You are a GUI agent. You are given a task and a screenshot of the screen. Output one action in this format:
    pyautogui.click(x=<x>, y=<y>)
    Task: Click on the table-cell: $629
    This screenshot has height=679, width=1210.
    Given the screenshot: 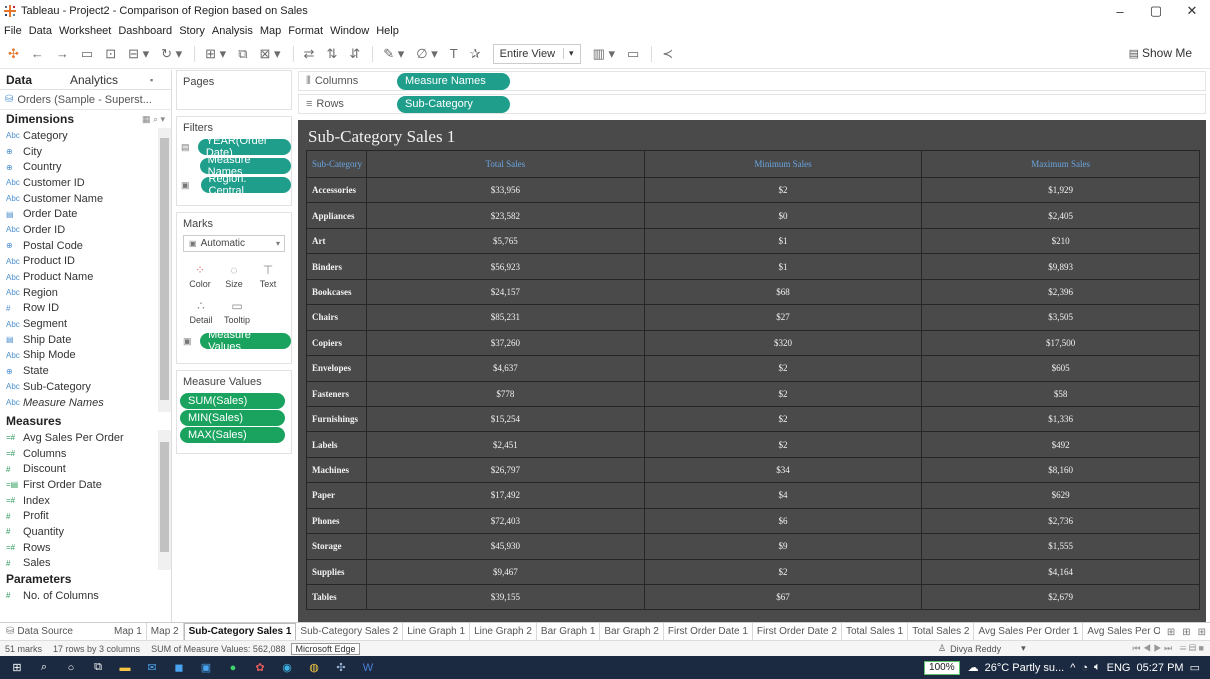 What is the action you would take?
    pyautogui.click(x=1060, y=495)
    